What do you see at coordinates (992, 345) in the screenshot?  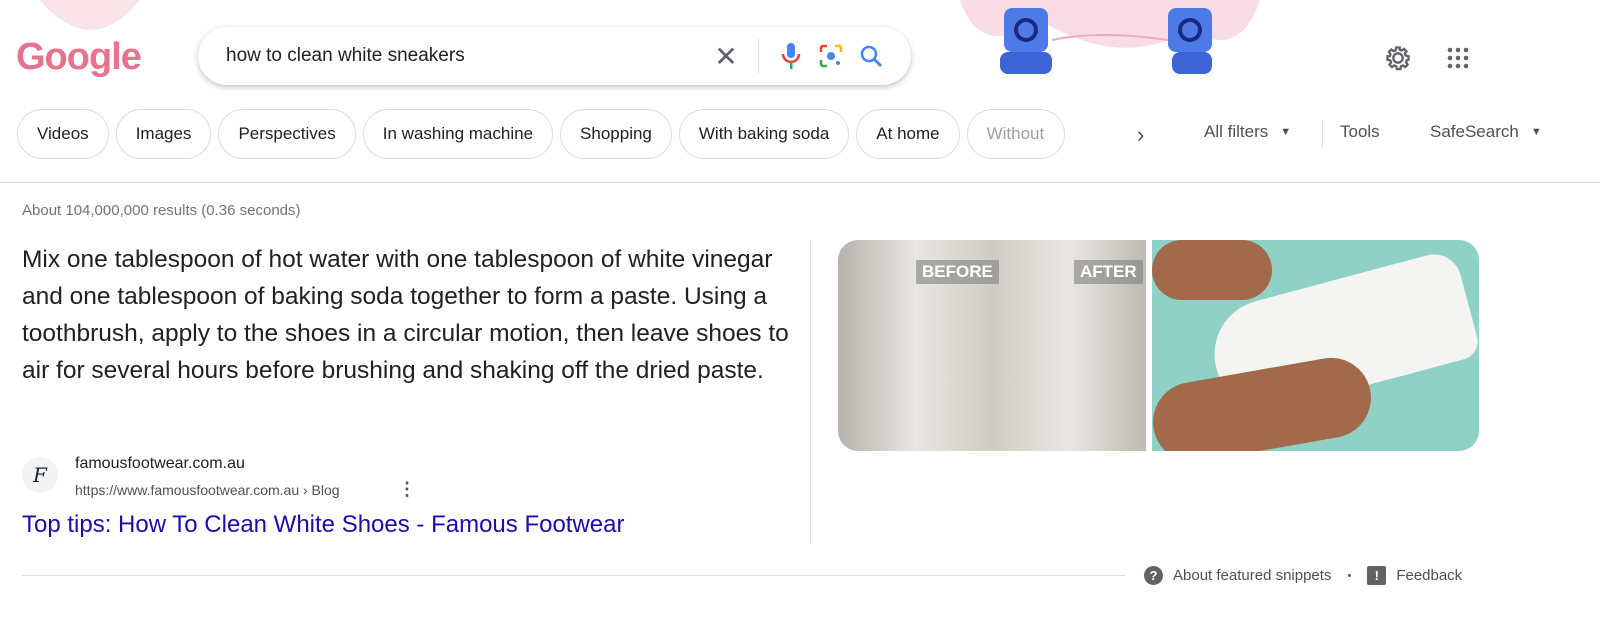 I see `before-after-image: BEFORE AFTER` at bounding box center [992, 345].